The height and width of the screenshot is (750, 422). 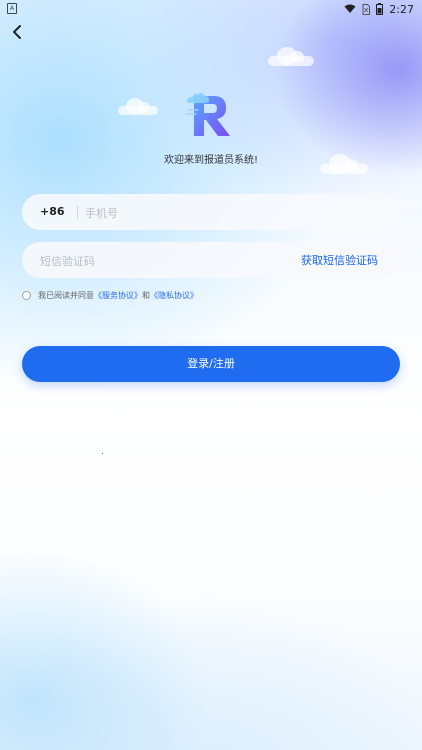 I want to click on country-code: +86, so click(x=52, y=211).